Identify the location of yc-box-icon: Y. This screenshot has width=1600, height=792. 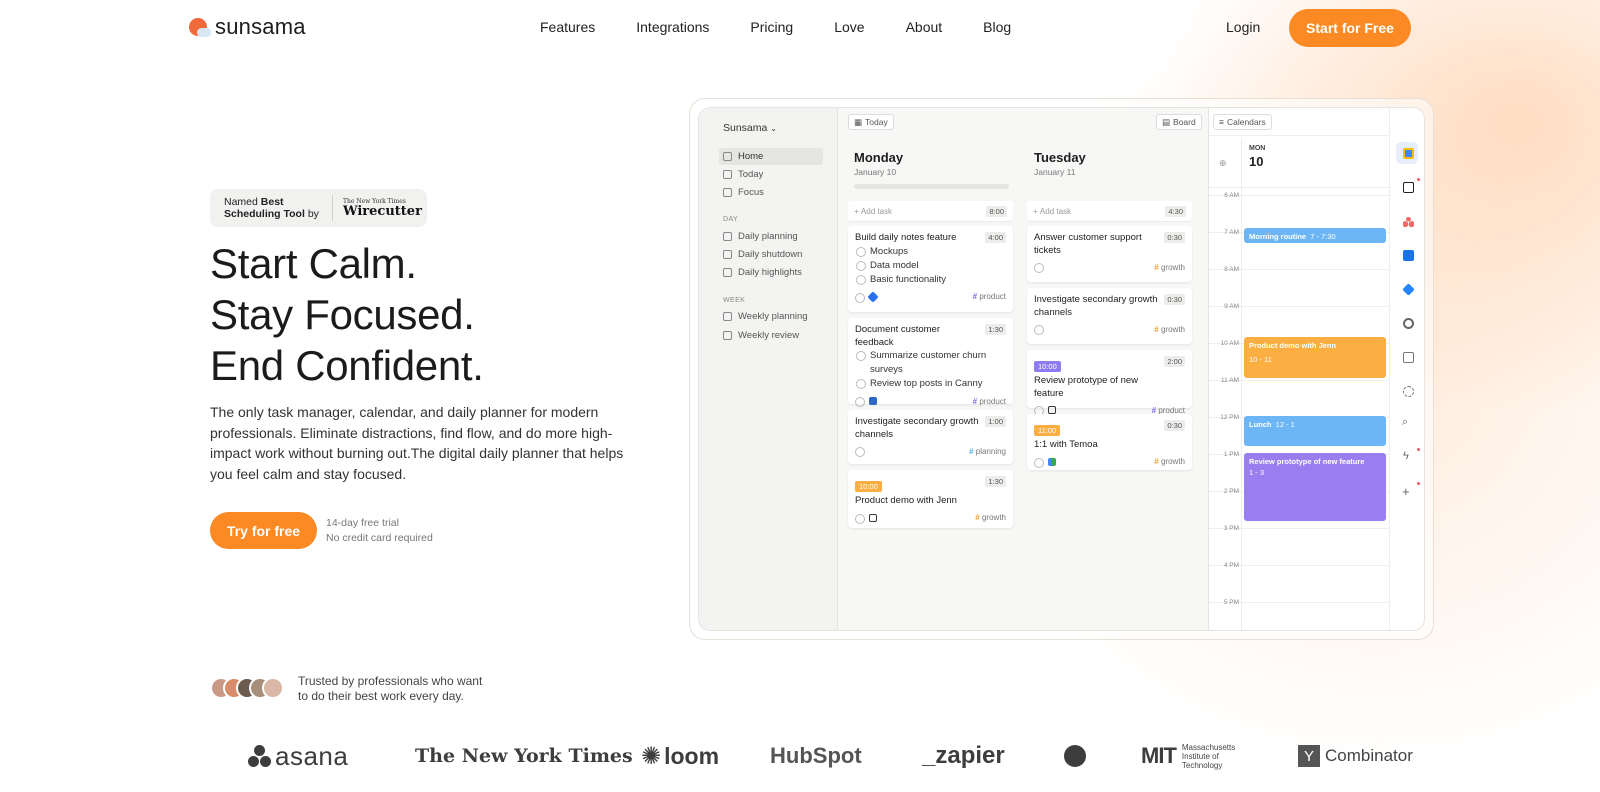
(1309, 756).